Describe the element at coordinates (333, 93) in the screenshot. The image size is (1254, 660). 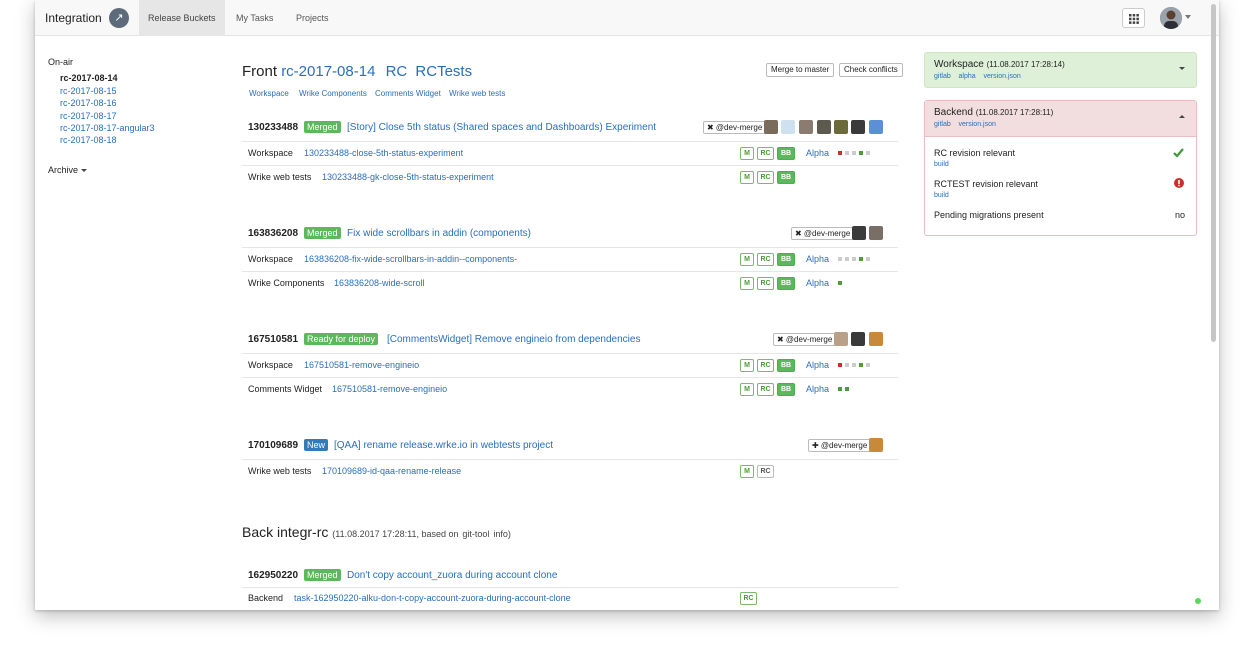
I see `subnav-wrike-components: Wrike Components` at that location.